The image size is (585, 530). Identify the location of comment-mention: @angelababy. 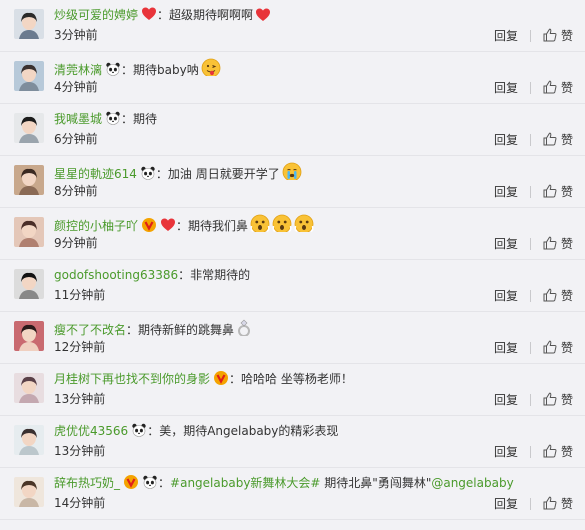
(472, 483).